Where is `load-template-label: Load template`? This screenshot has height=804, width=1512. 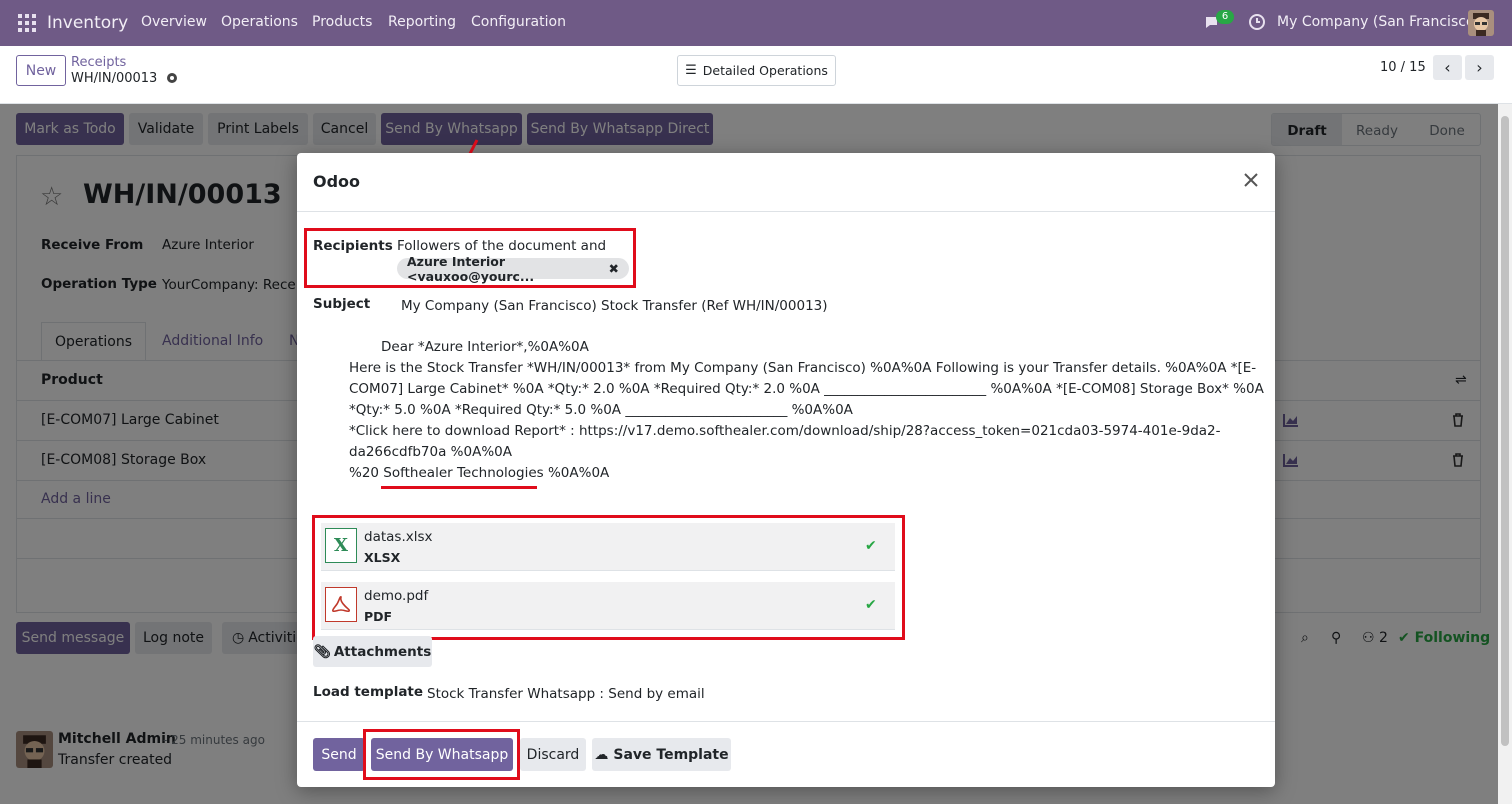
load-template-label: Load template is located at coordinates (368, 692).